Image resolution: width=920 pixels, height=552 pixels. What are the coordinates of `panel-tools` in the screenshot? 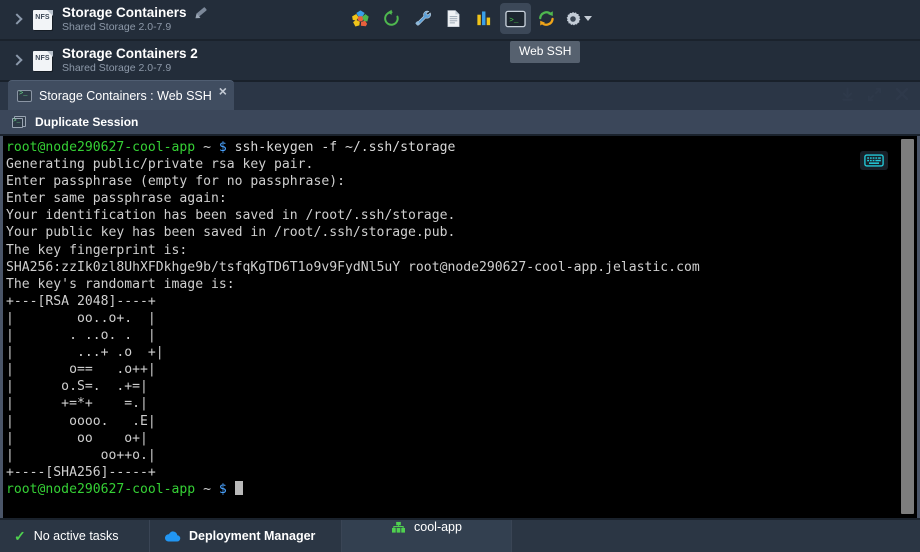 It's located at (875, 94).